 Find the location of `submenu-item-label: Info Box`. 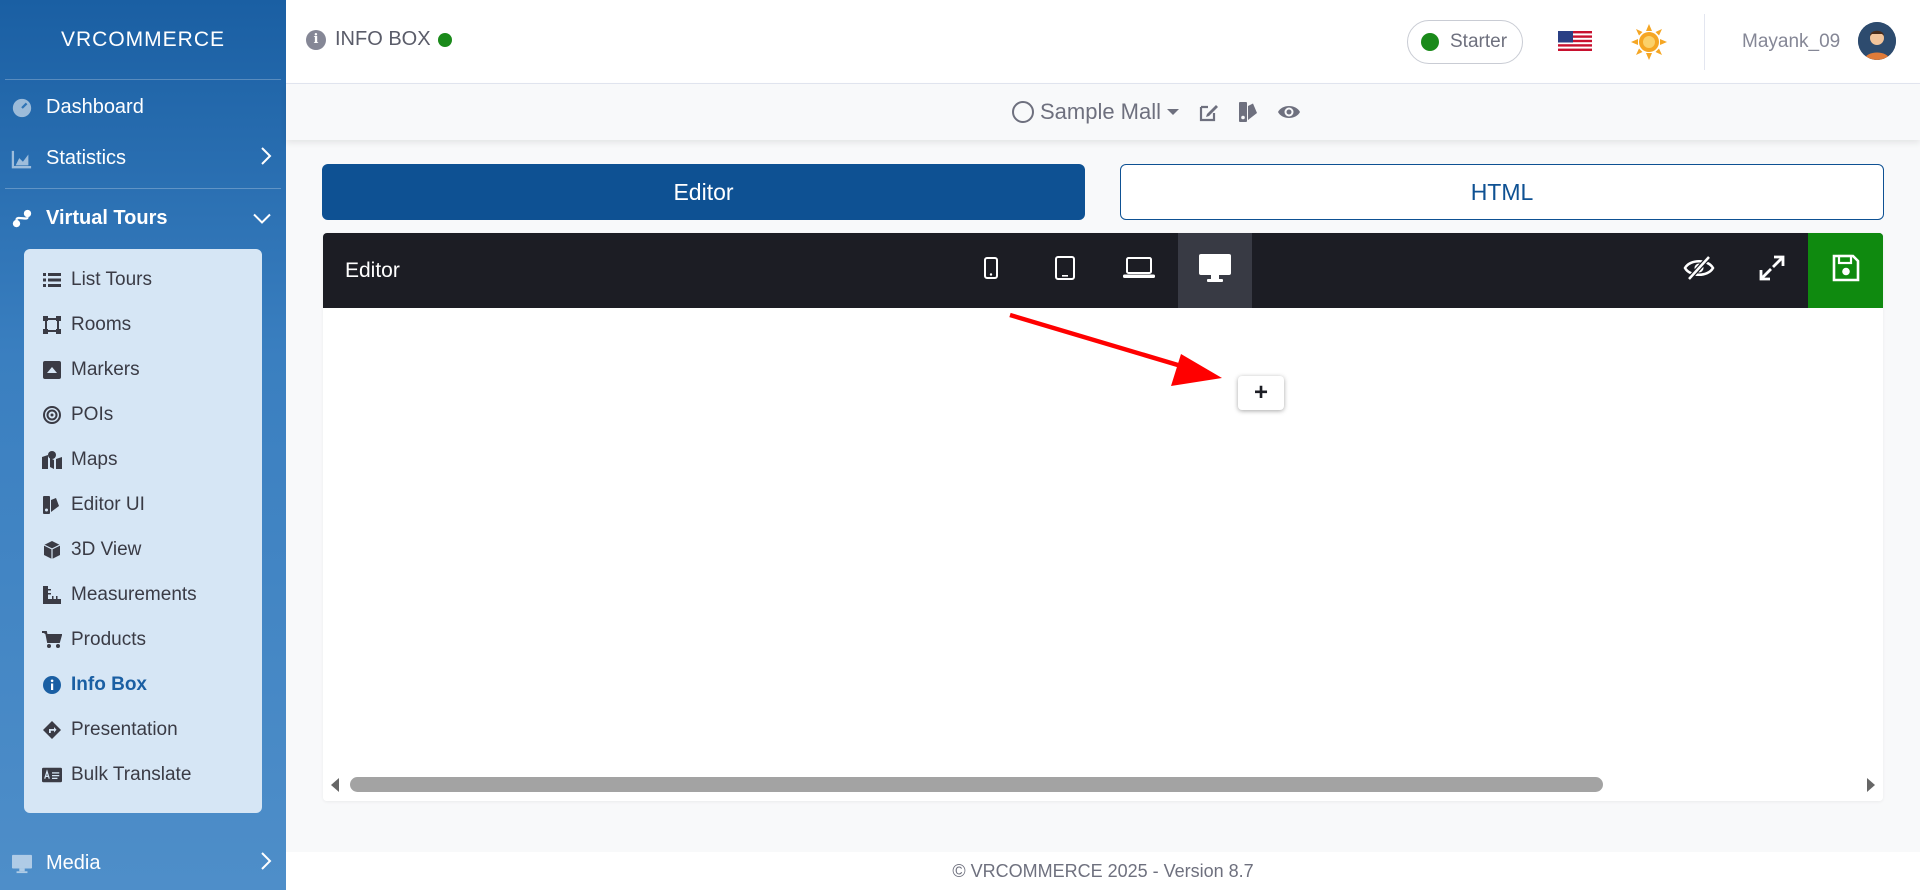

submenu-item-label: Info Box is located at coordinates (109, 684).